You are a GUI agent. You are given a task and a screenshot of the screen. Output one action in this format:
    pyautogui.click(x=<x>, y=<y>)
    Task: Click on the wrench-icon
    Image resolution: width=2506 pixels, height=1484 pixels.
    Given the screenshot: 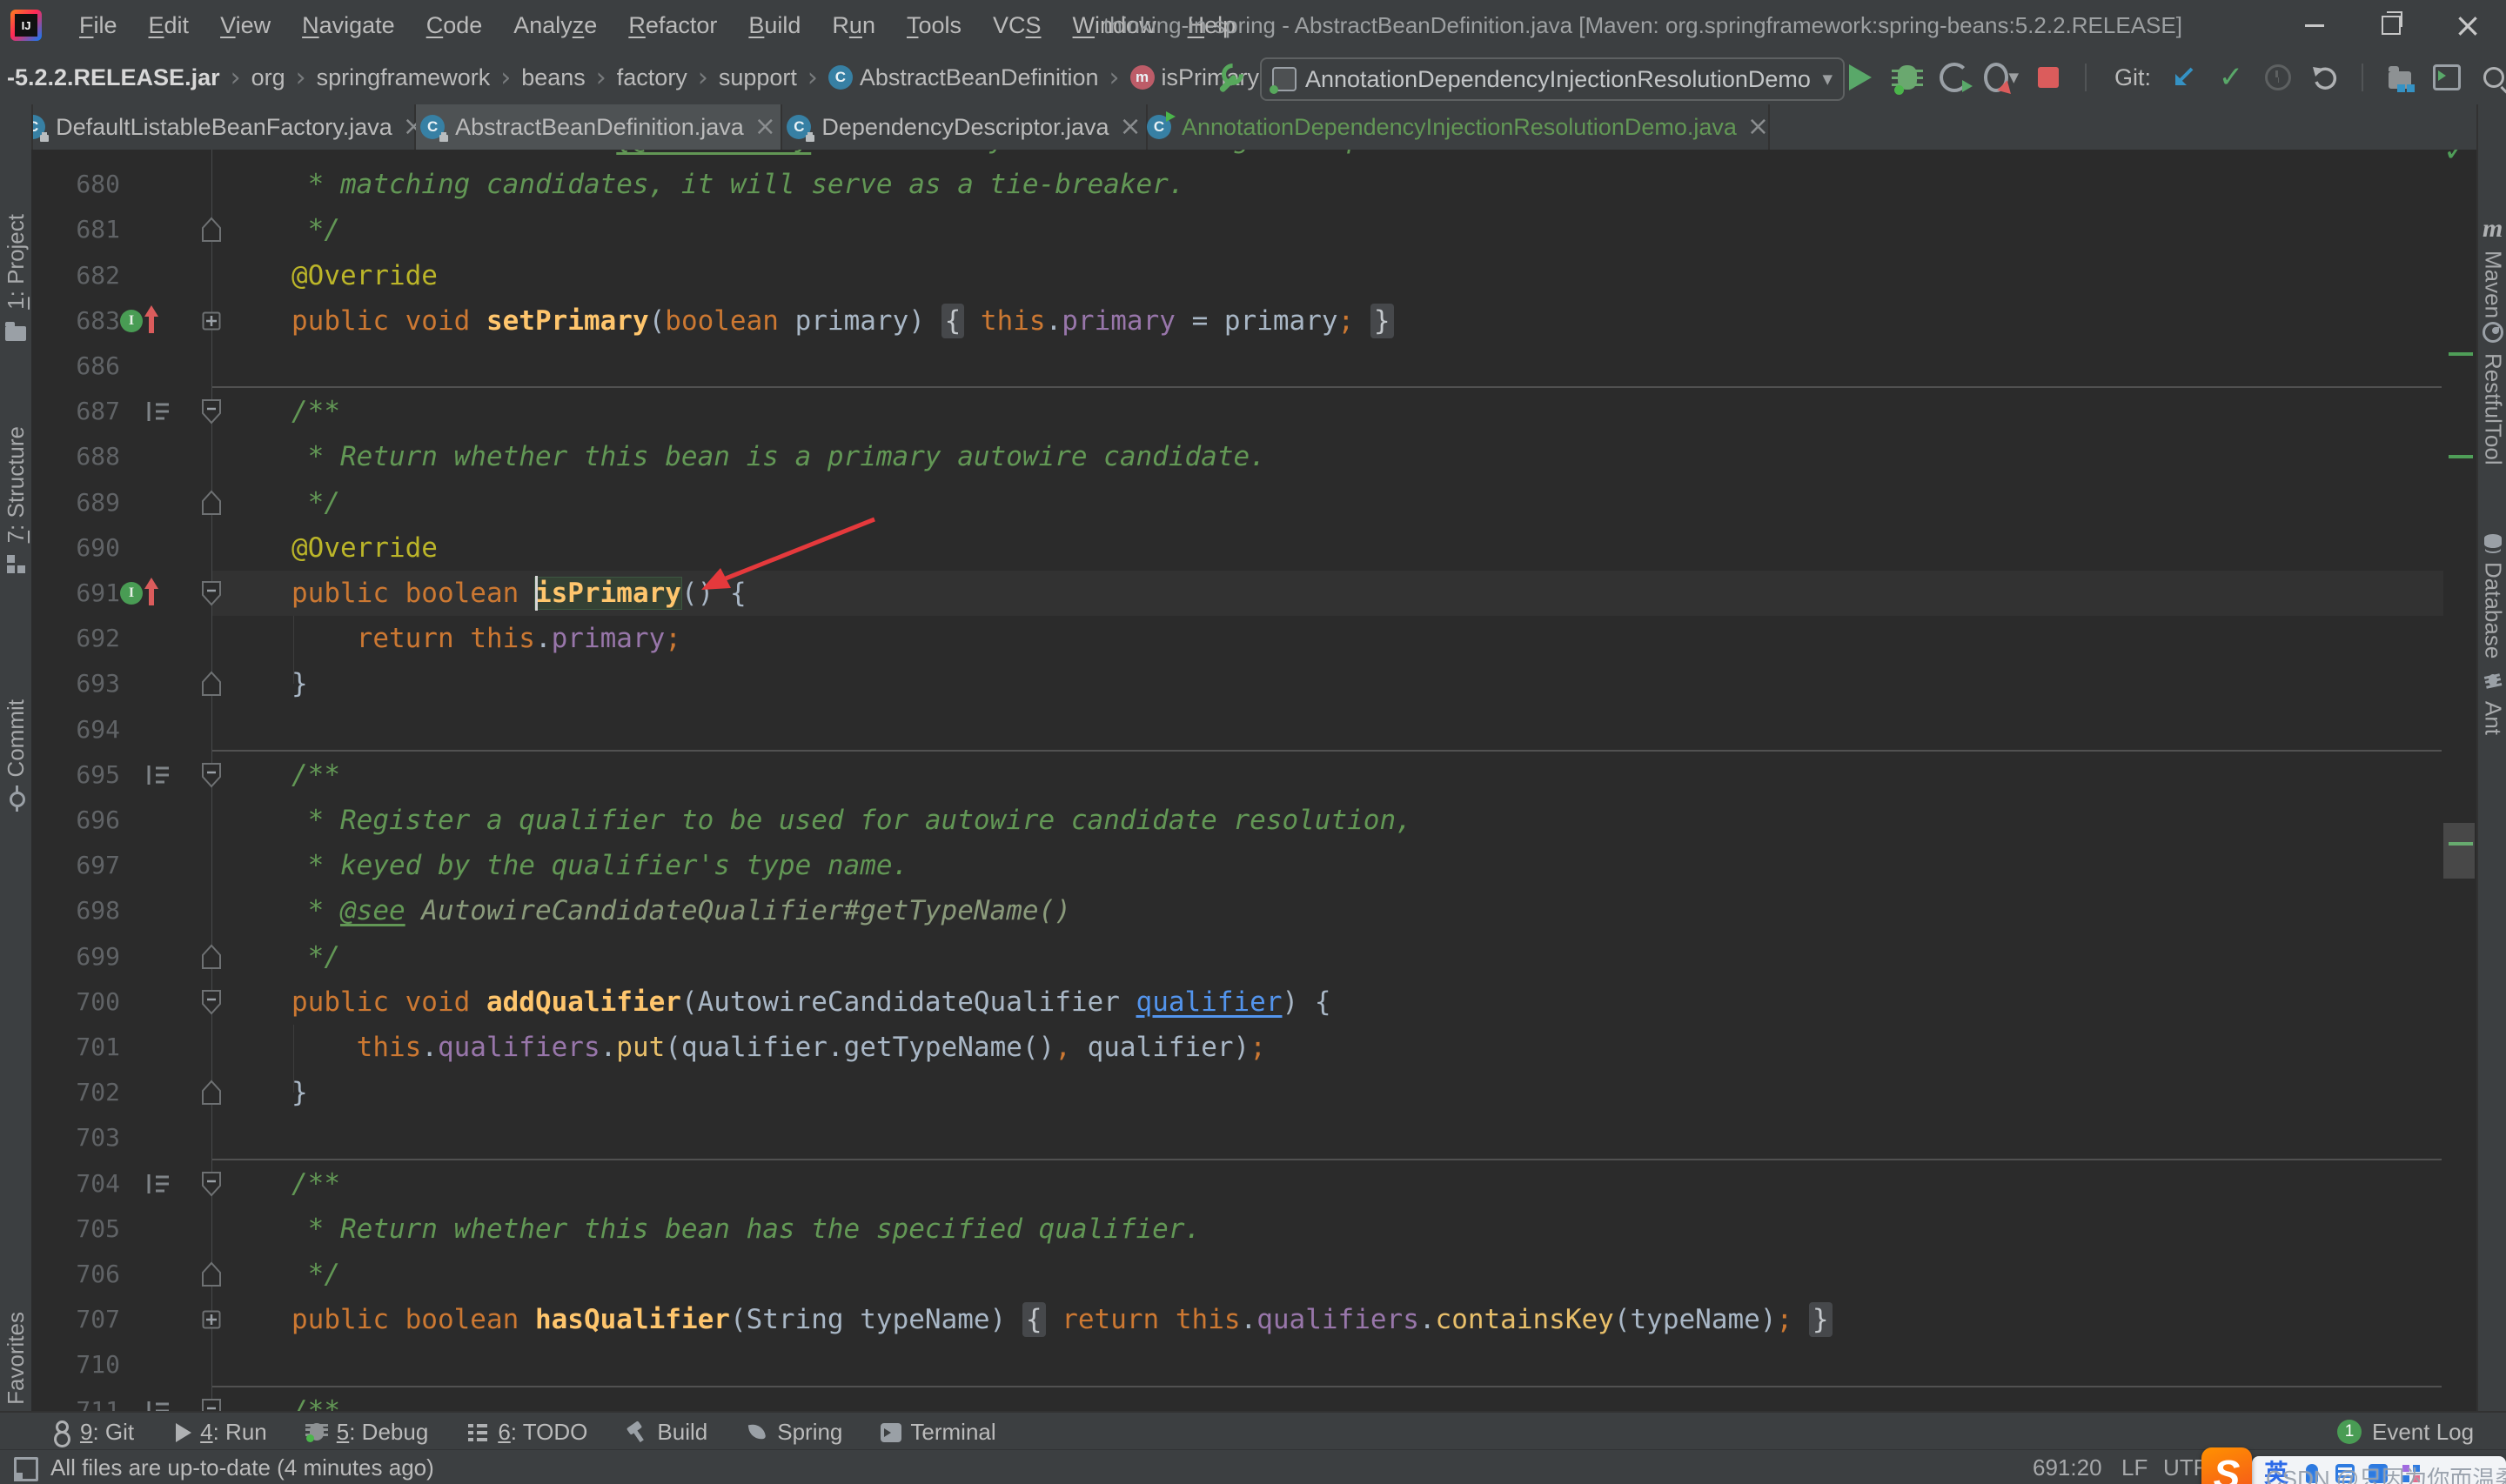 What is the action you would take?
    pyautogui.click(x=1231, y=76)
    